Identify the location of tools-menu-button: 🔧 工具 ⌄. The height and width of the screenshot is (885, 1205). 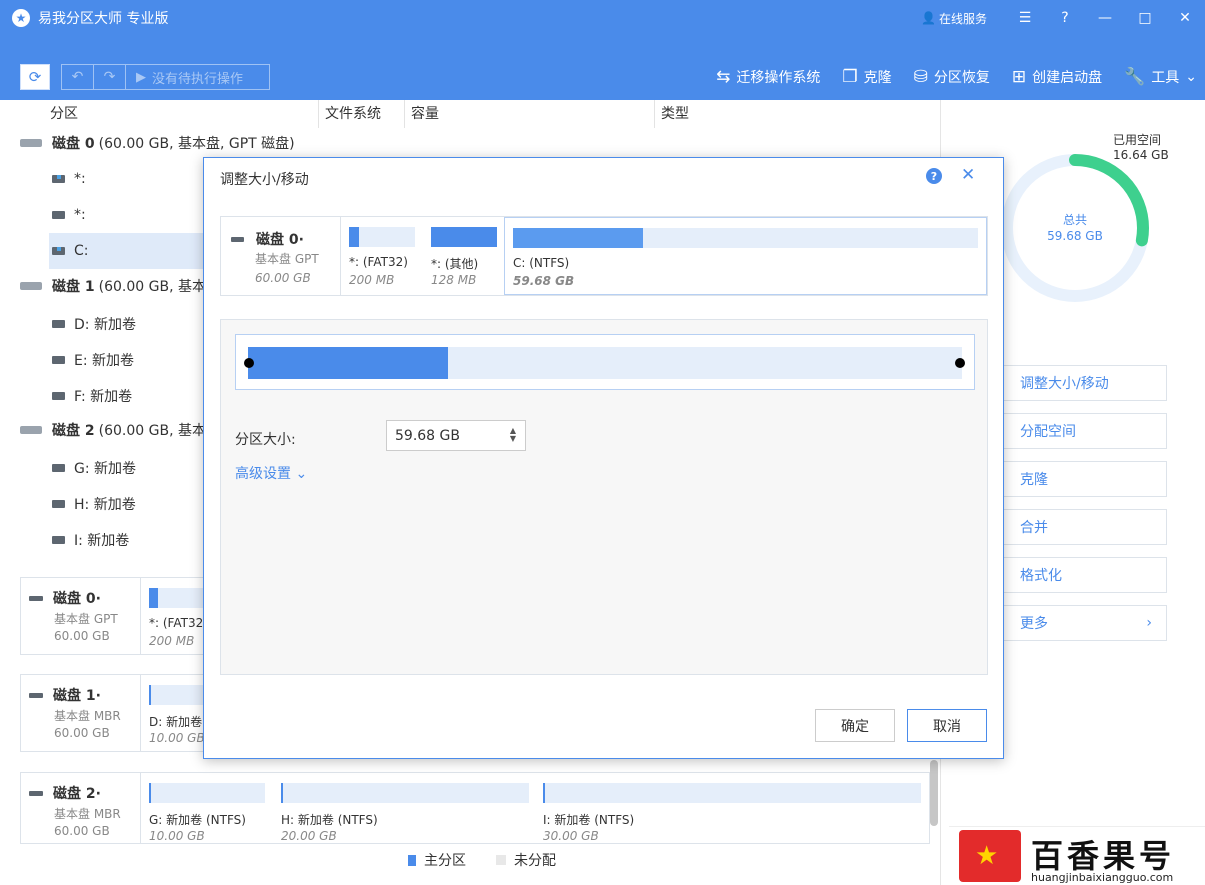
(1160, 77).